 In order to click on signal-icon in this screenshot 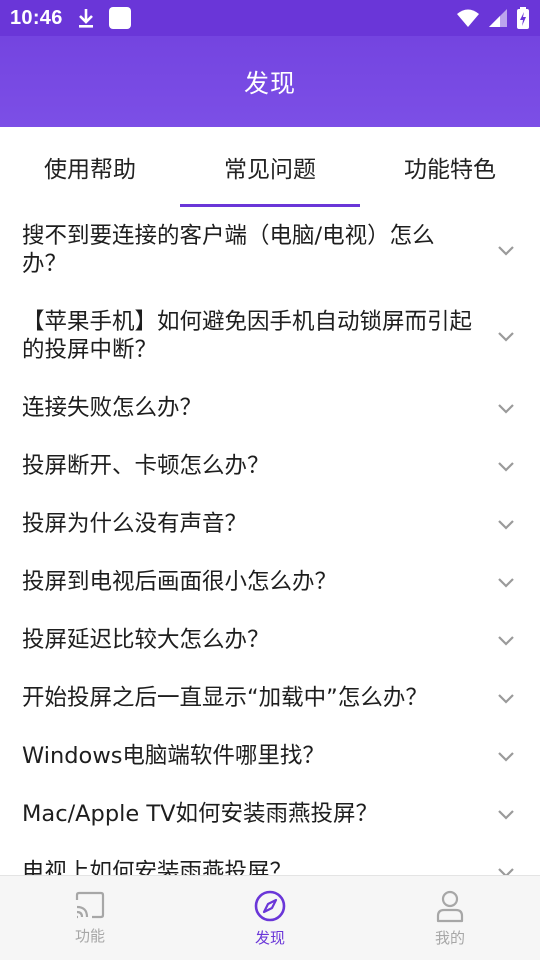, I will do `click(498, 18)`.